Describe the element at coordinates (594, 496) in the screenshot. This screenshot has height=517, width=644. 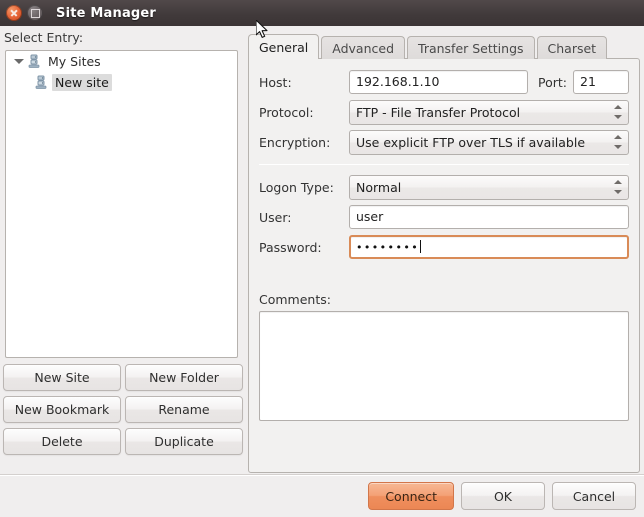
I see `cancel-button: Cancel` at that location.